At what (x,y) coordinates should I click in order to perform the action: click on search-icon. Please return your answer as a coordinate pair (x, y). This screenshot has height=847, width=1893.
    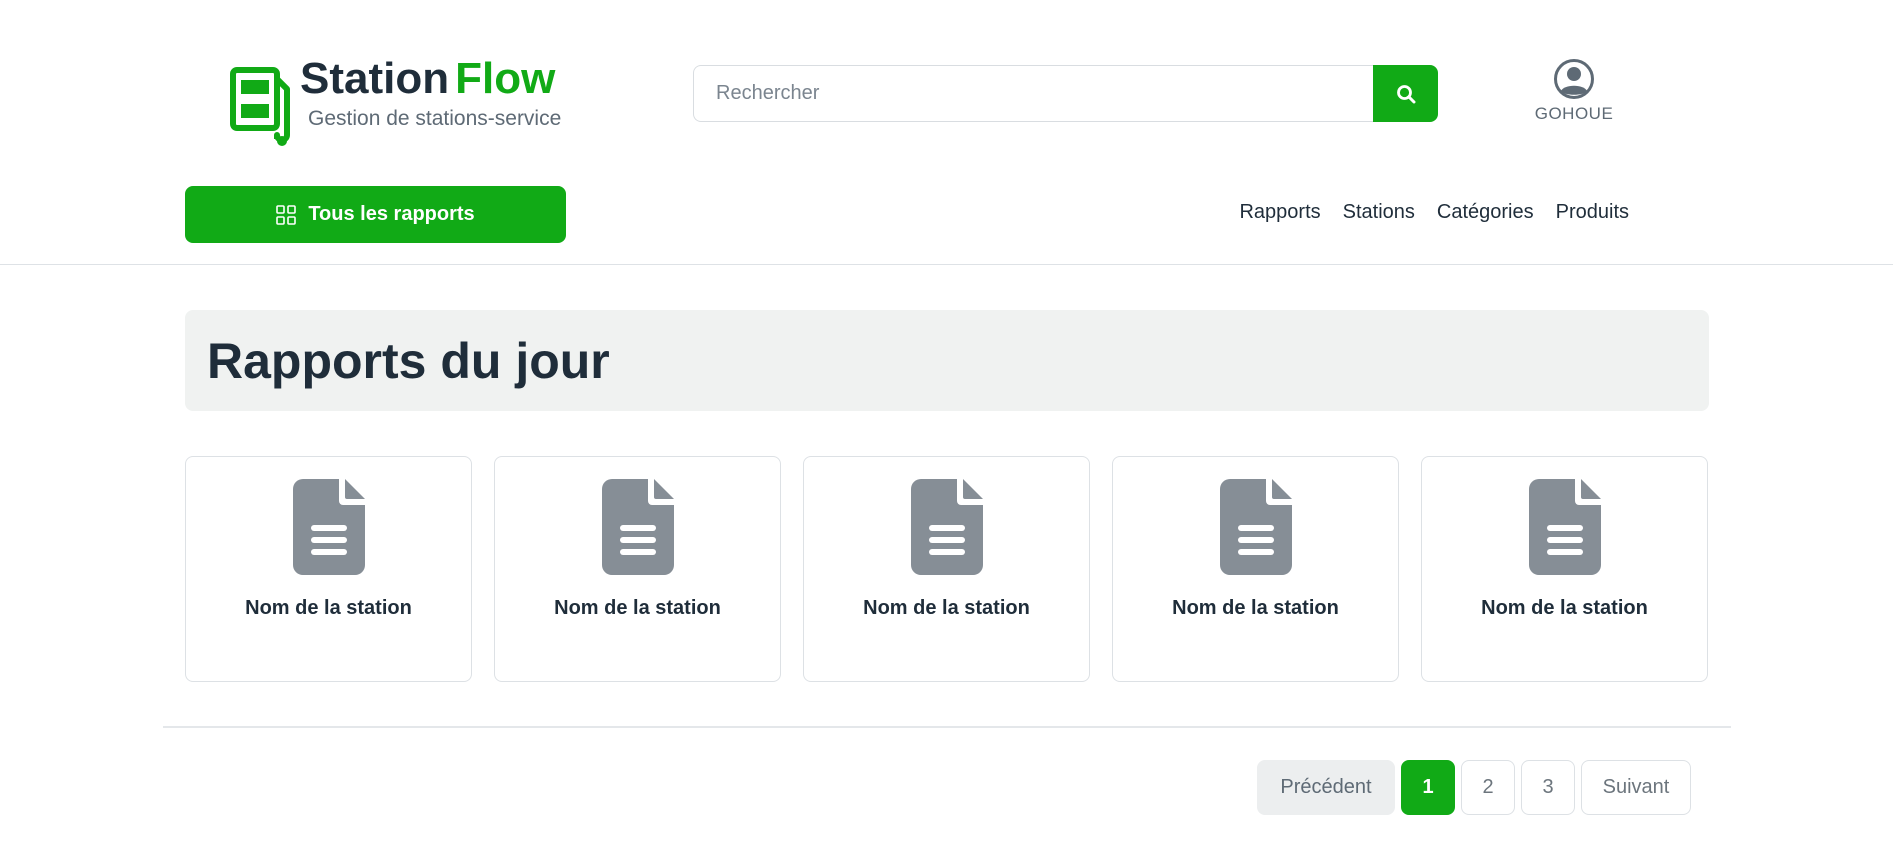
    Looking at the image, I should click on (1405, 93).